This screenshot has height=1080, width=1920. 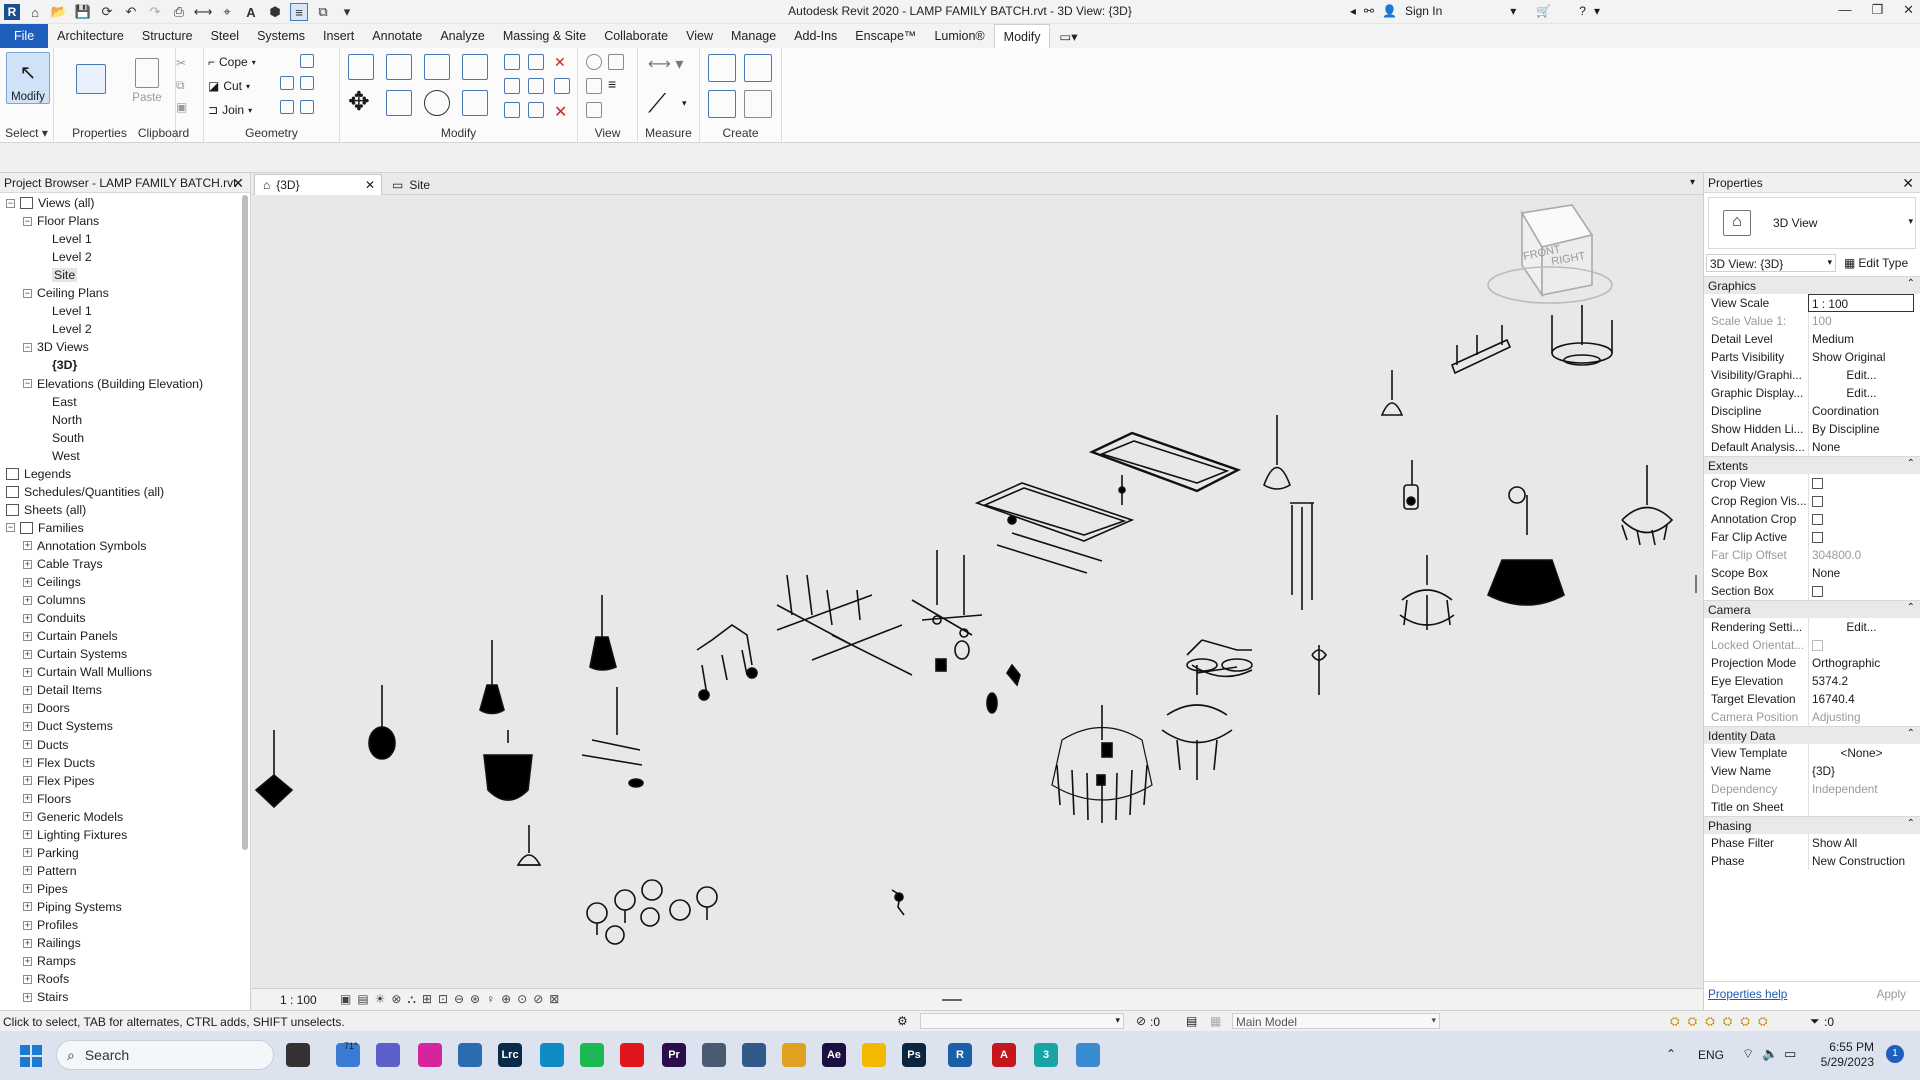 What do you see at coordinates (1191, 1021) in the screenshot?
I see `design-options-icon: ▤` at bounding box center [1191, 1021].